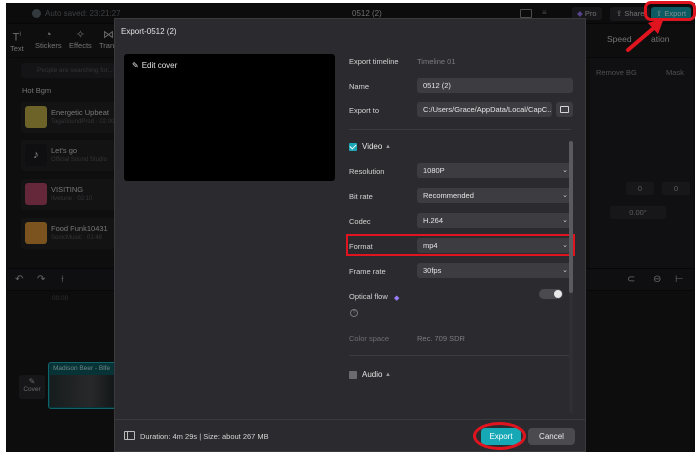  Describe the element at coordinates (551, 436) in the screenshot. I see `cancel-button: Cancel` at that location.